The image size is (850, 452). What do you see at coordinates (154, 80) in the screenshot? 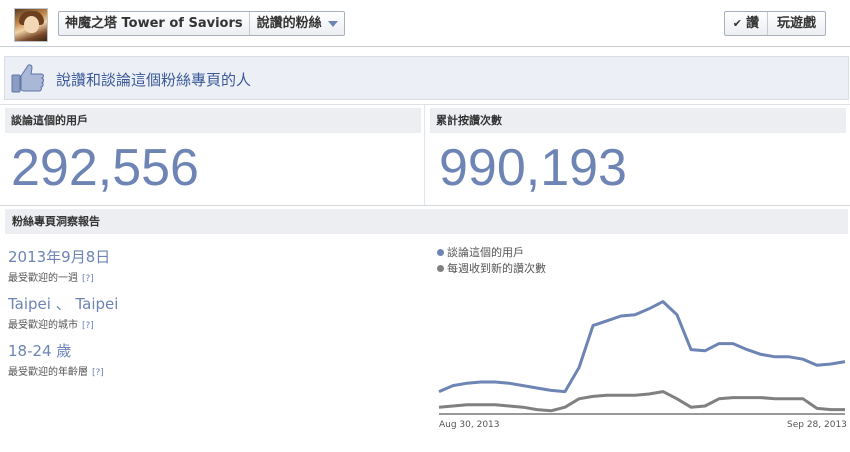
I see `page-title: 說讚和談論這個粉絲專頁的人` at bounding box center [154, 80].